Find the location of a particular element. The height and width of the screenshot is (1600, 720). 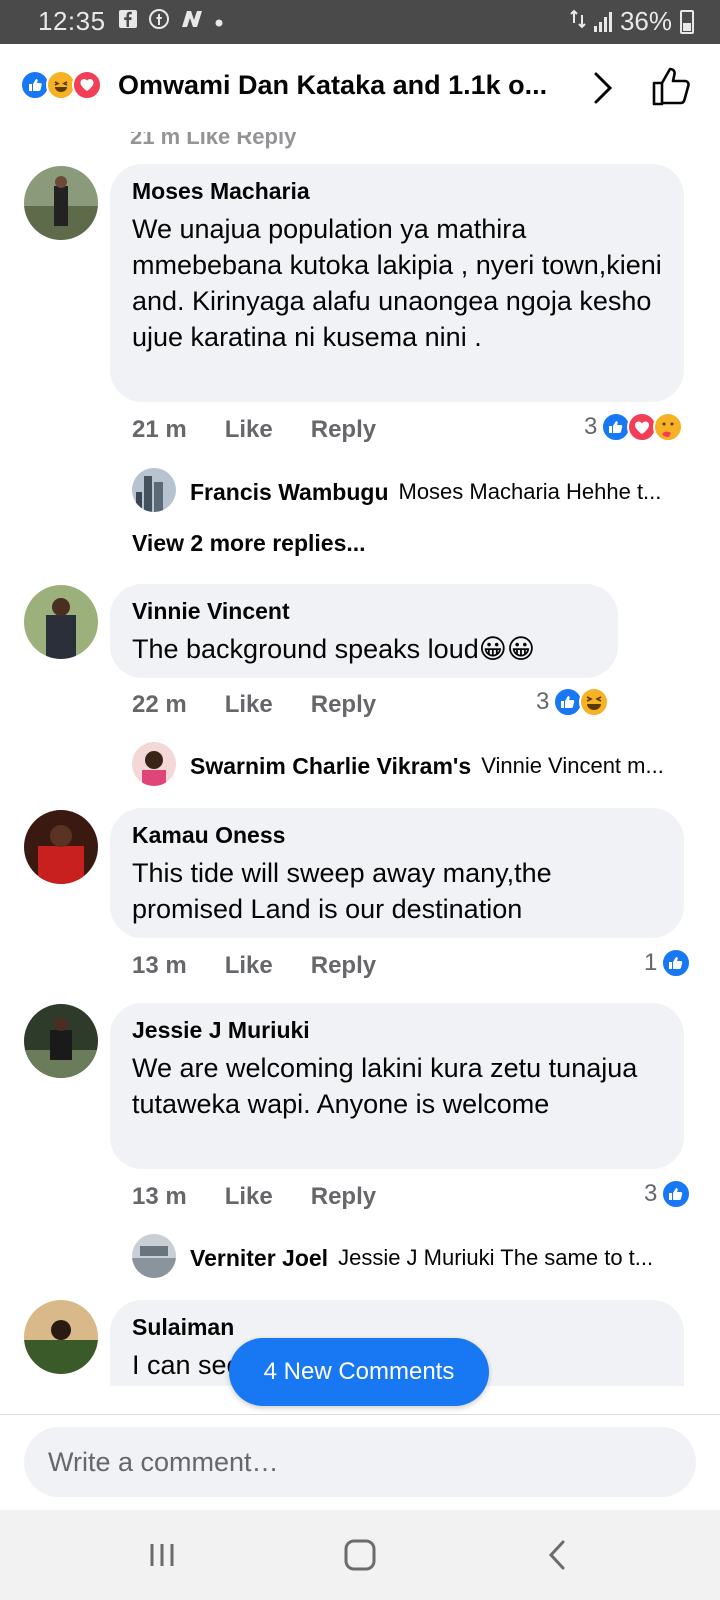

comment-time: 22 m is located at coordinates (159, 704).